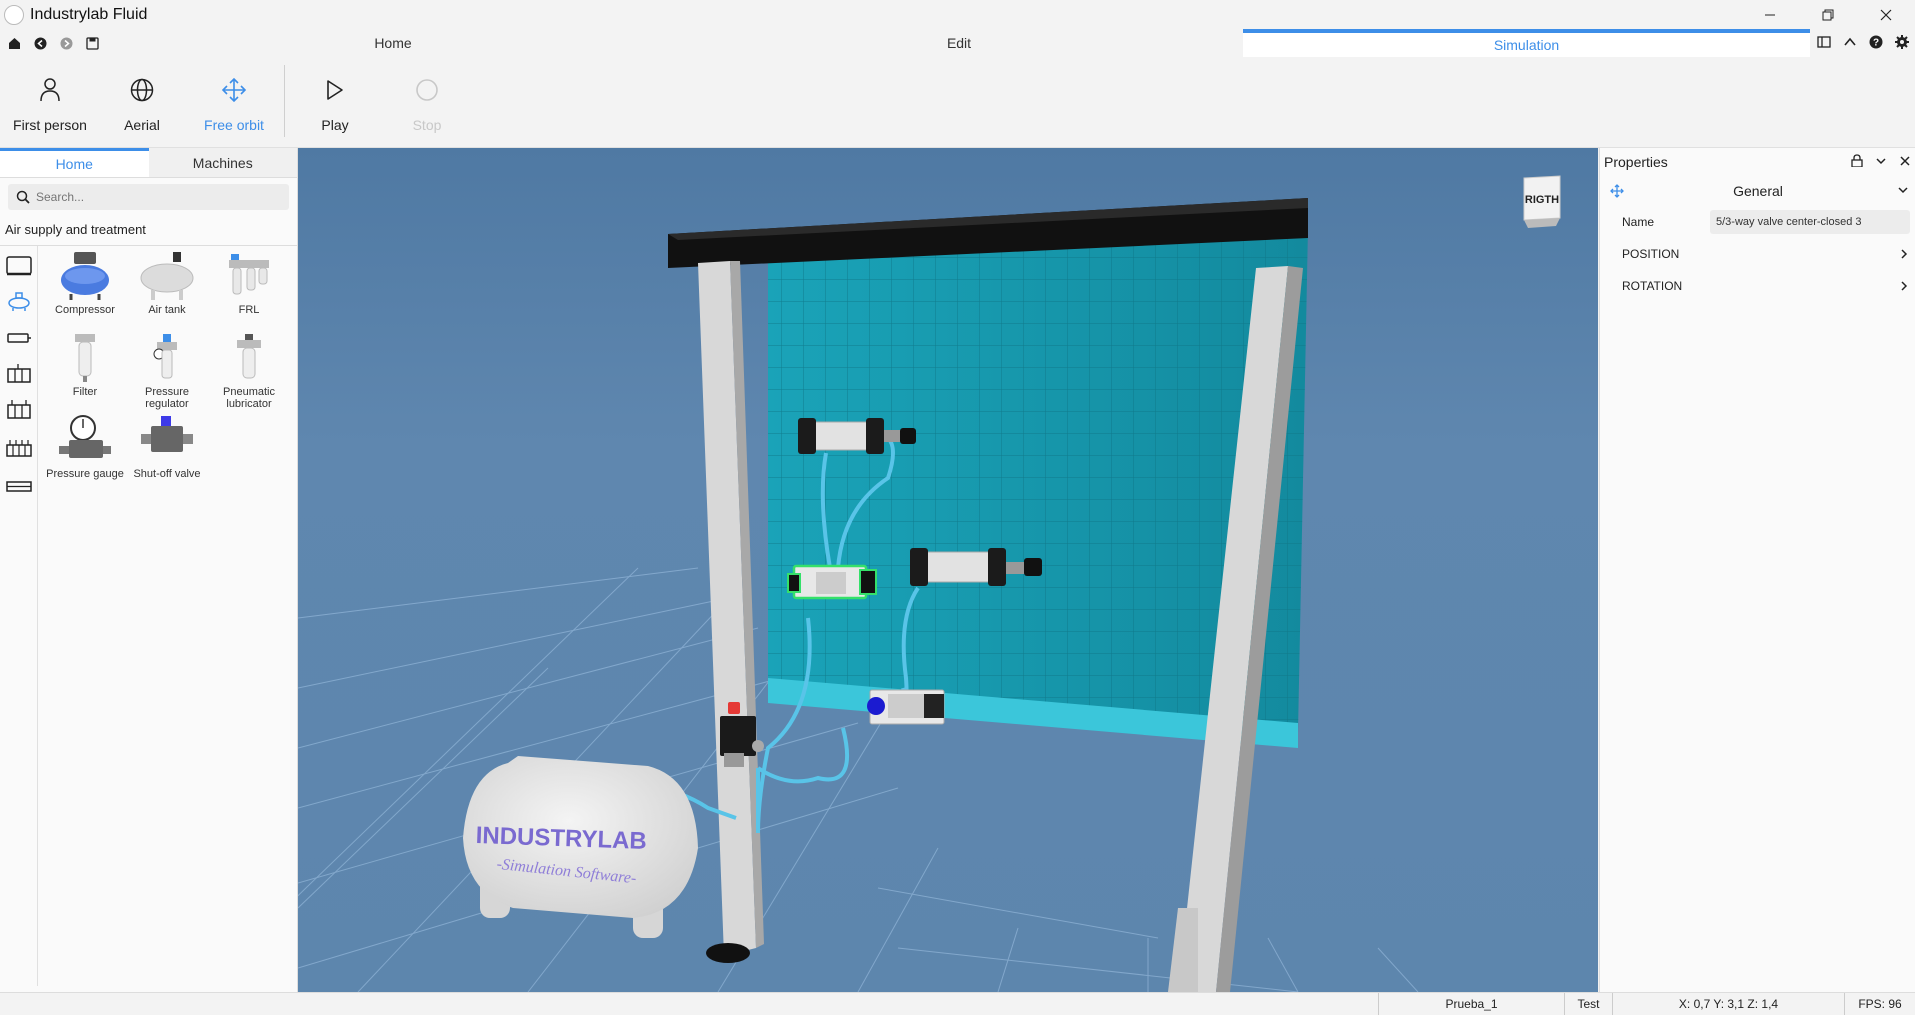  Describe the element at coordinates (167, 398) in the screenshot. I see `item-label: Pressure regulator` at that location.